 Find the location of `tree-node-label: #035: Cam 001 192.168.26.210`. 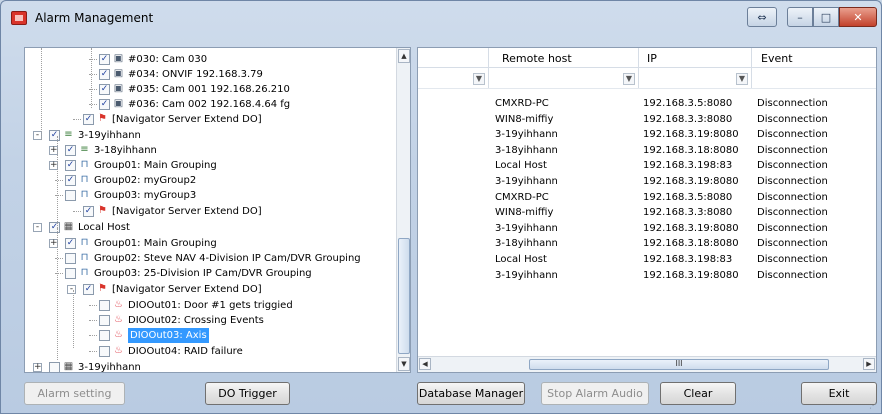

tree-node-label: #035: Cam 001 192.168.26.210 is located at coordinates (209, 89).